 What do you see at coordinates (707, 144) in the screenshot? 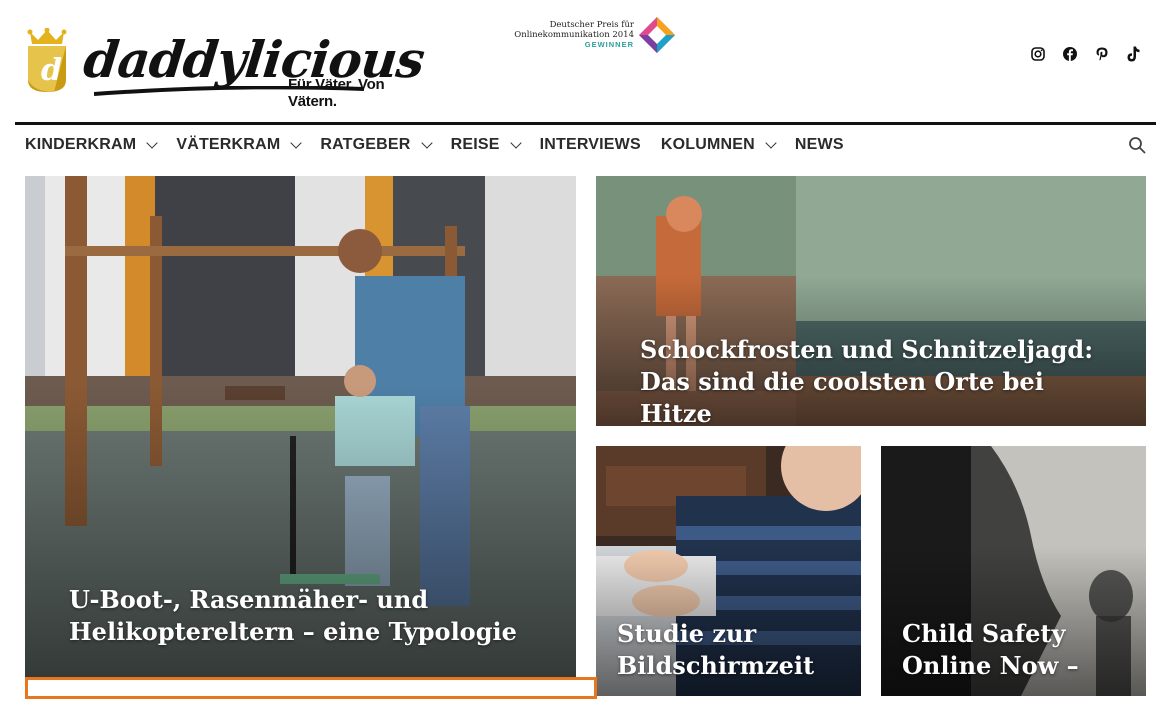
I see `nav-label: KOLUMNEN` at bounding box center [707, 144].